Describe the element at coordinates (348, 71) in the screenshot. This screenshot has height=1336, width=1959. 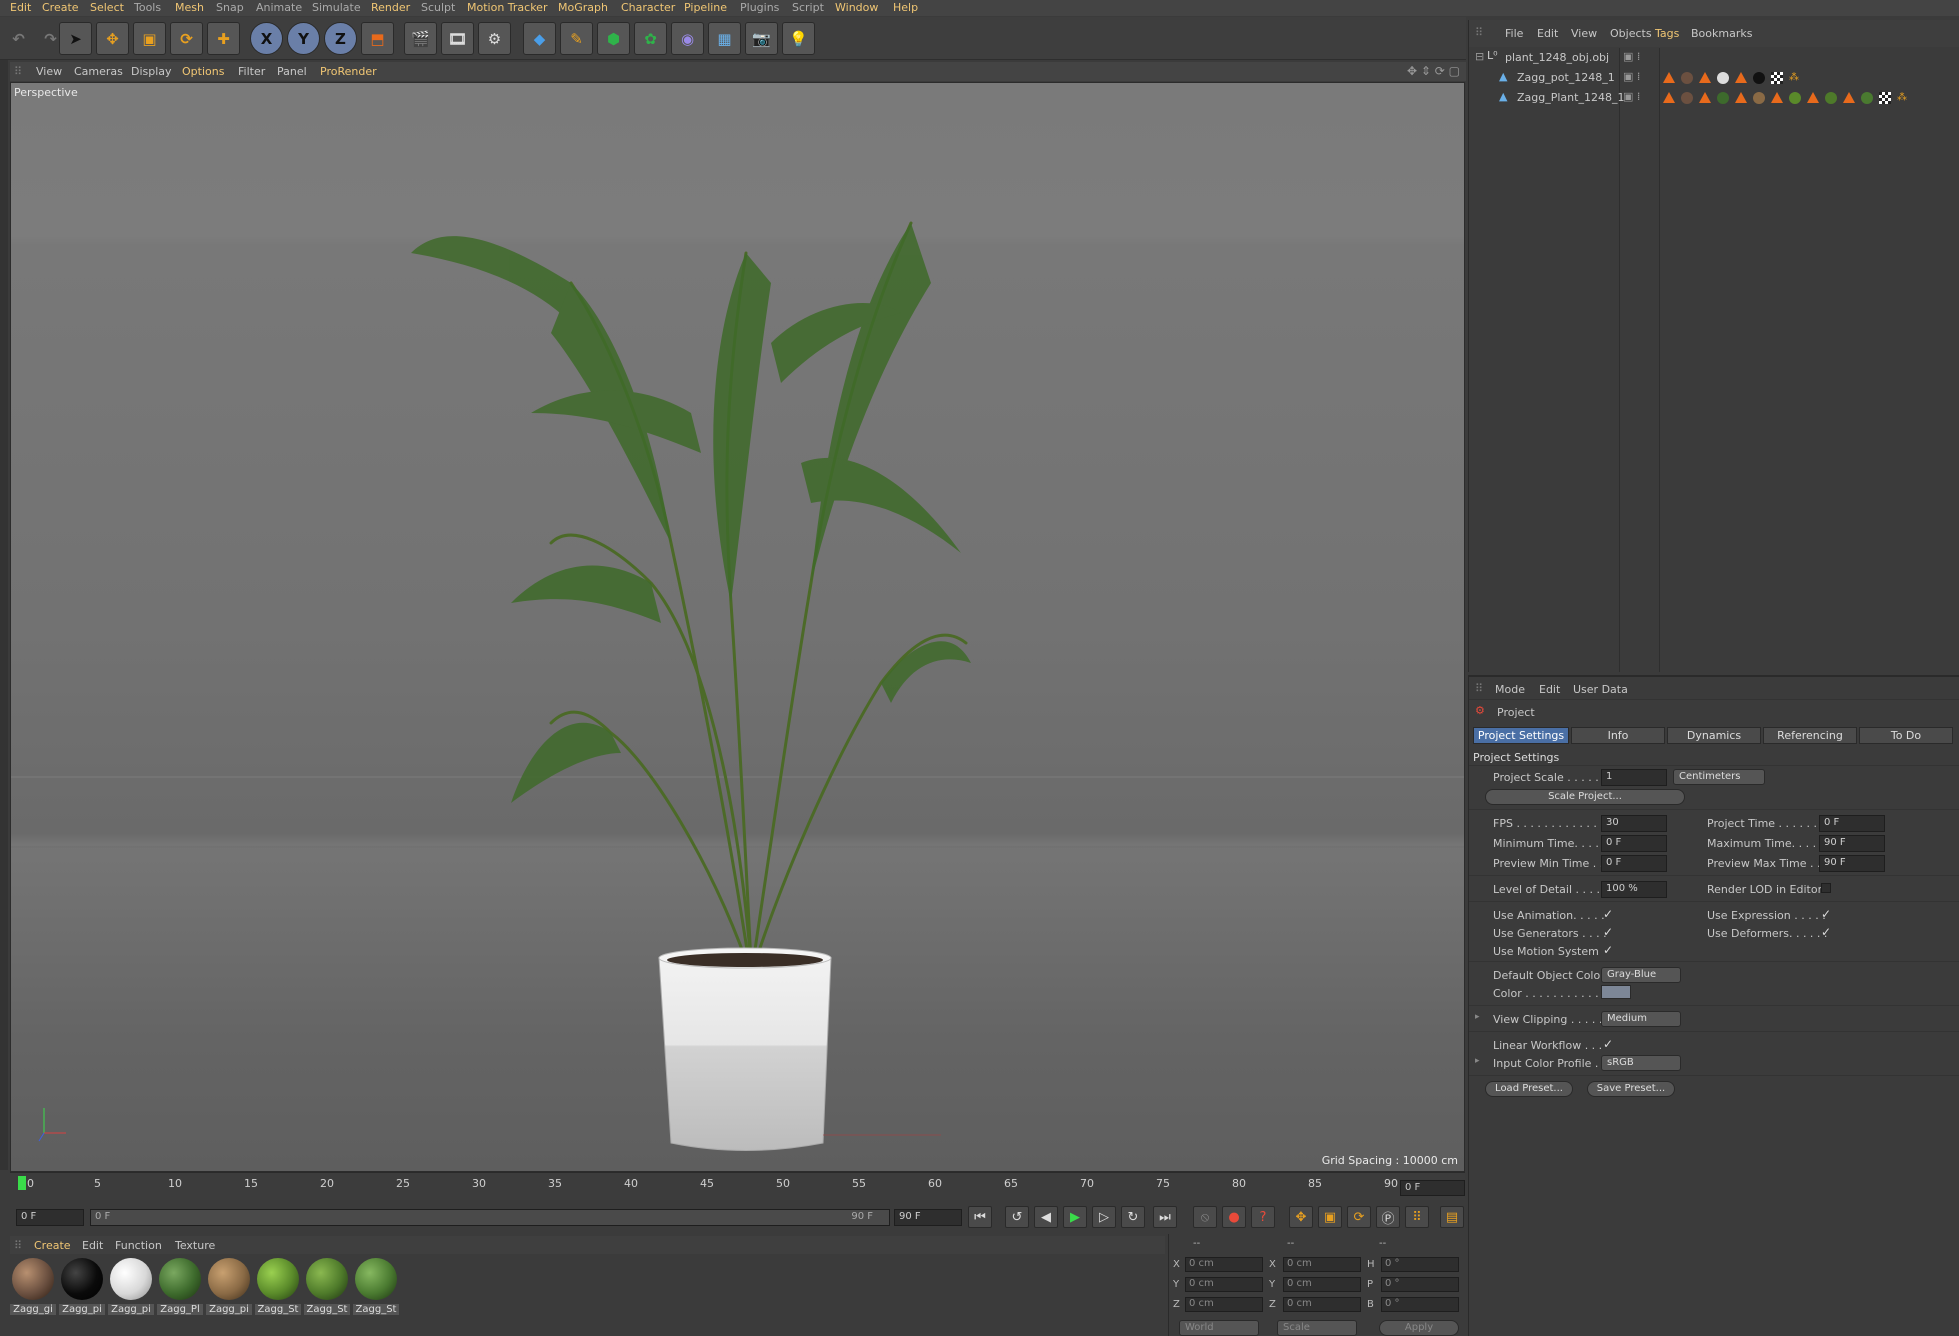
I see `viewport-menu-prorender: ProRender` at that location.